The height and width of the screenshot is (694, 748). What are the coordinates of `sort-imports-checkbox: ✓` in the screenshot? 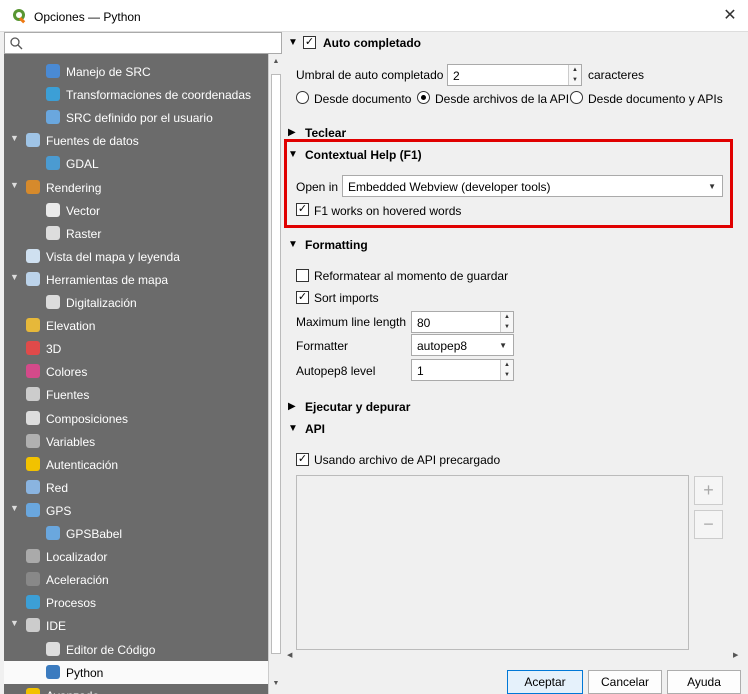 It's located at (302, 297).